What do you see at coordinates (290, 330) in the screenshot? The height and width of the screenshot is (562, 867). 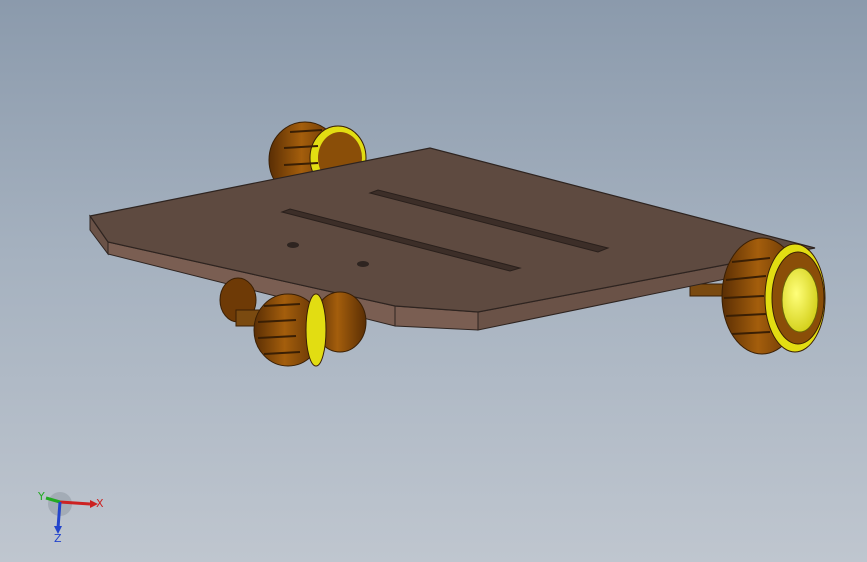 I see `wheel-front-left` at bounding box center [290, 330].